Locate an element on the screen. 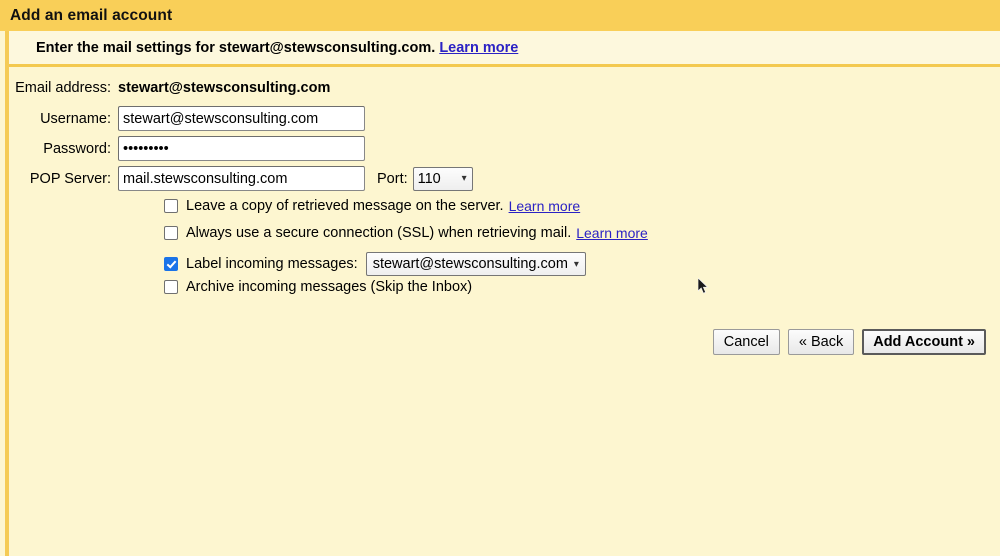 The height and width of the screenshot is (556, 1000). port-select-value: 110 is located at coordinates (429, 178).